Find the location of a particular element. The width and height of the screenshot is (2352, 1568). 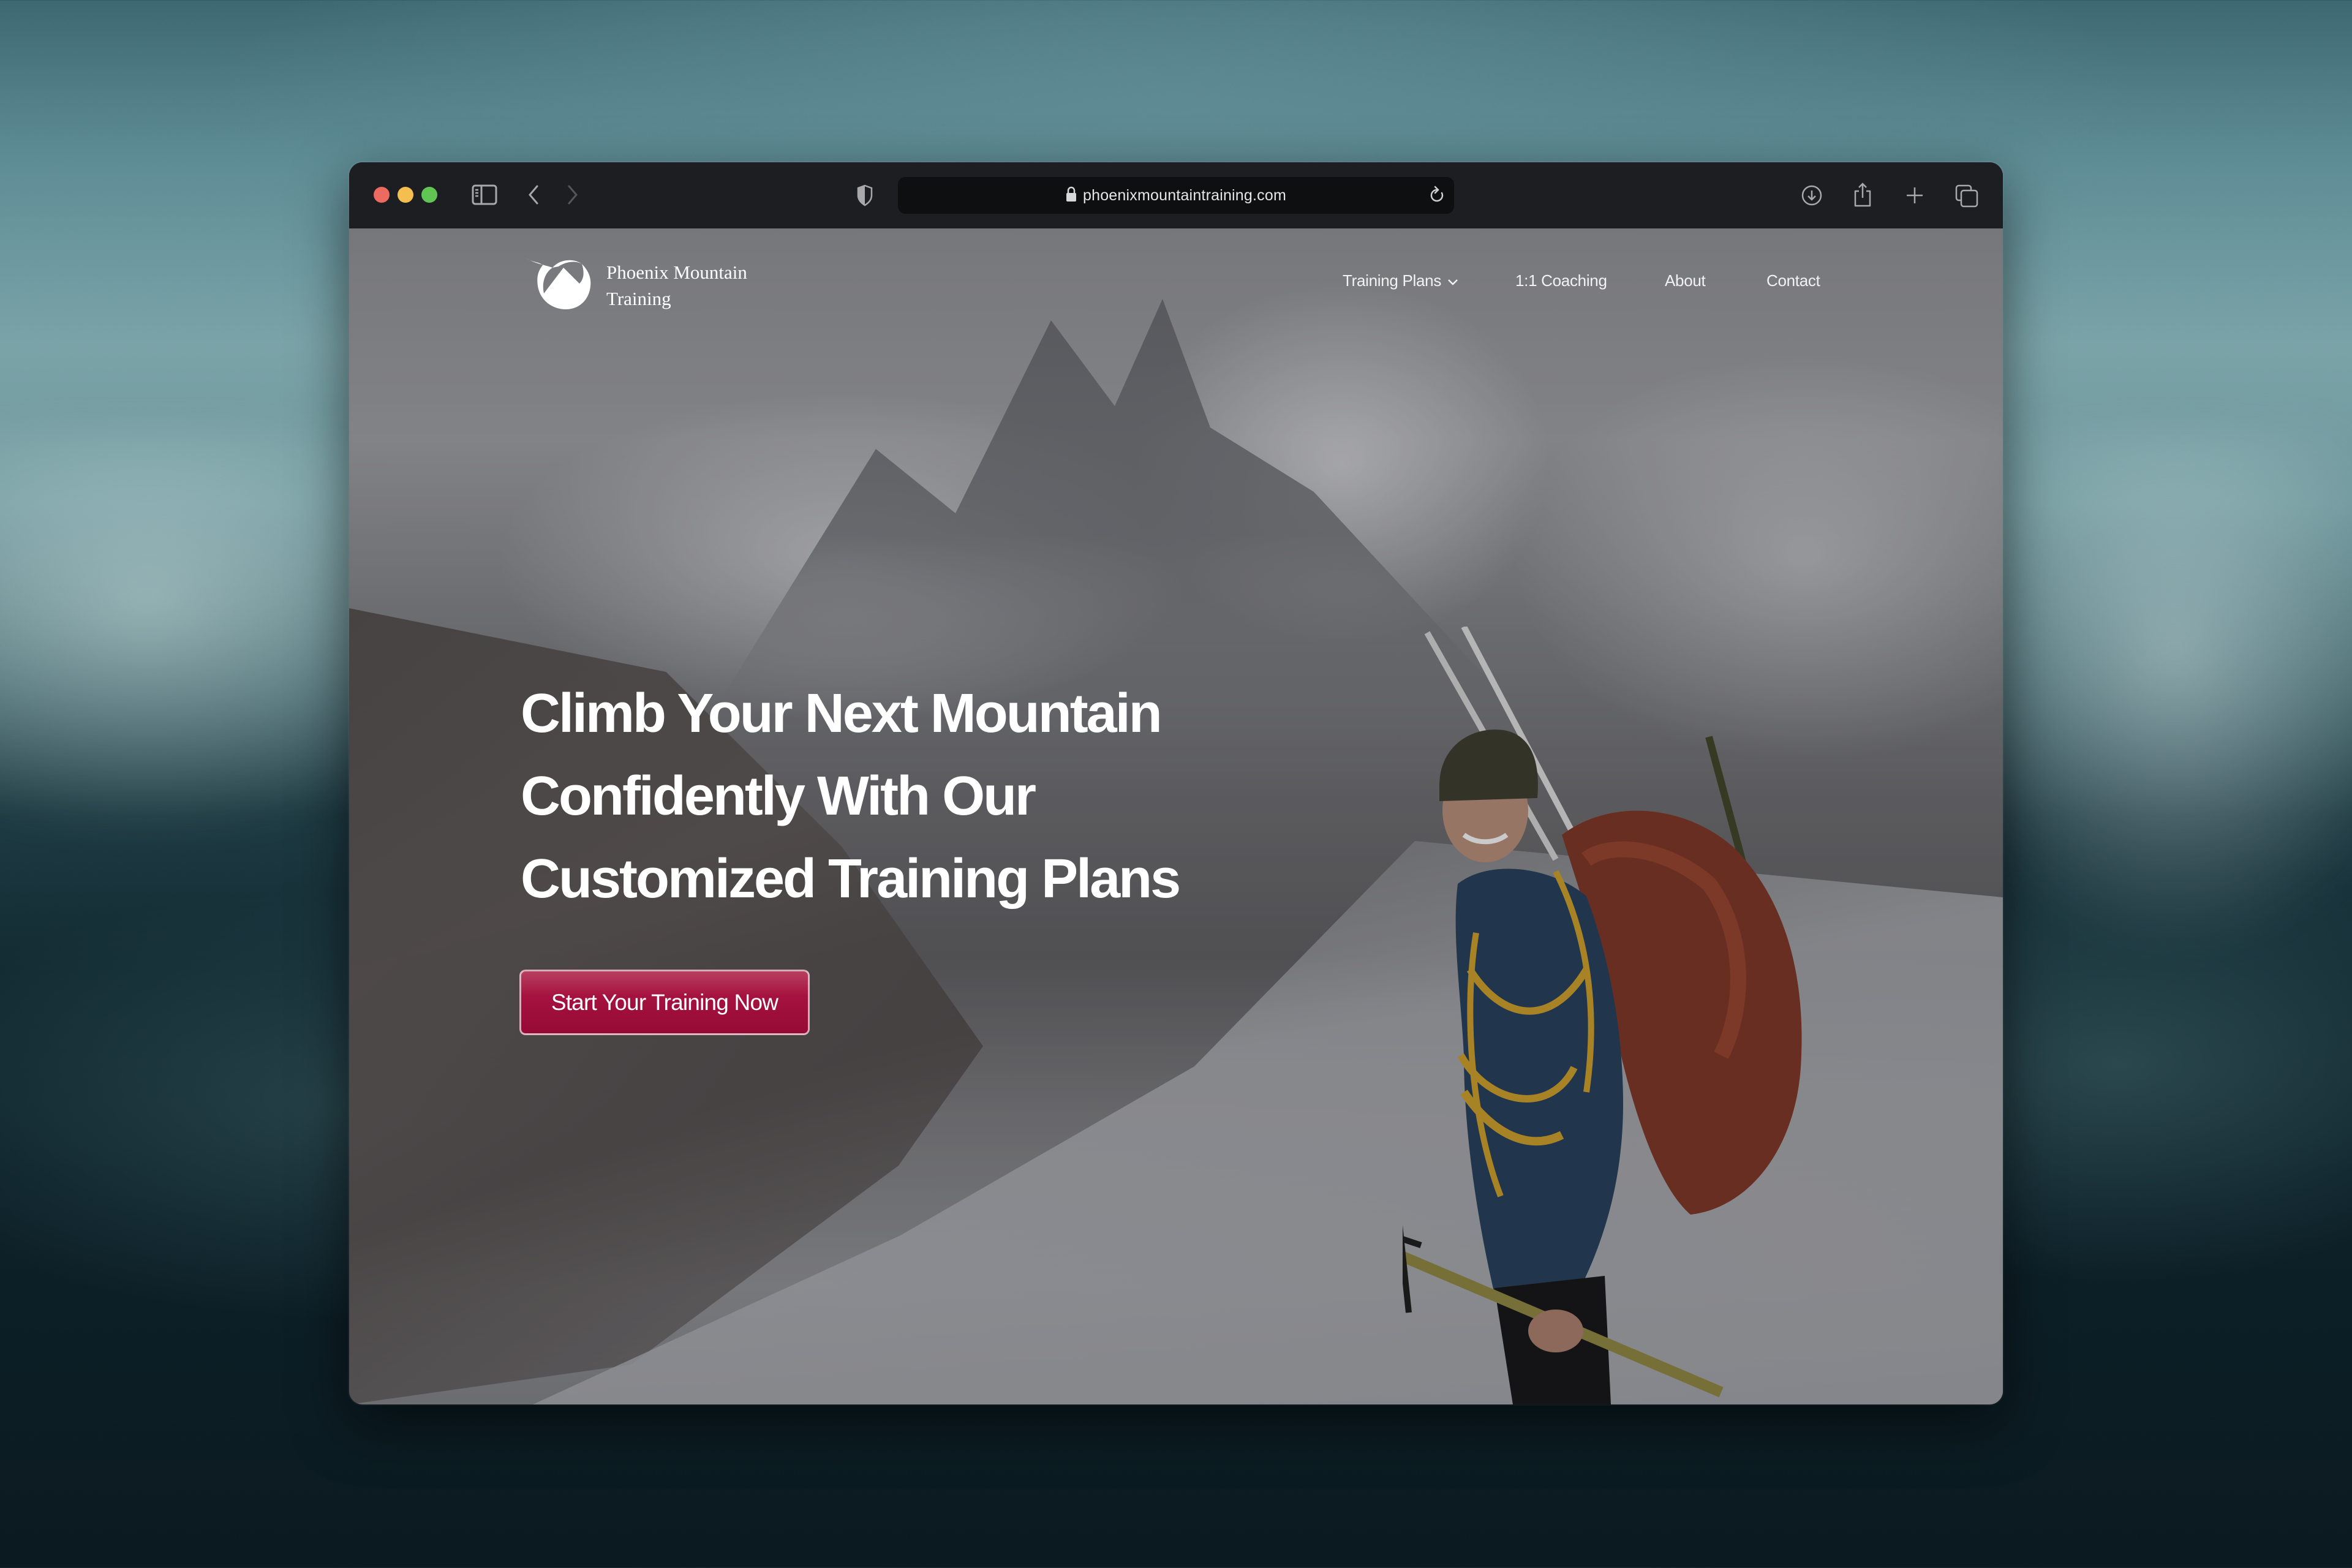

site-logo: Phoenix Mountain Training is located at coordinates (634, 285).